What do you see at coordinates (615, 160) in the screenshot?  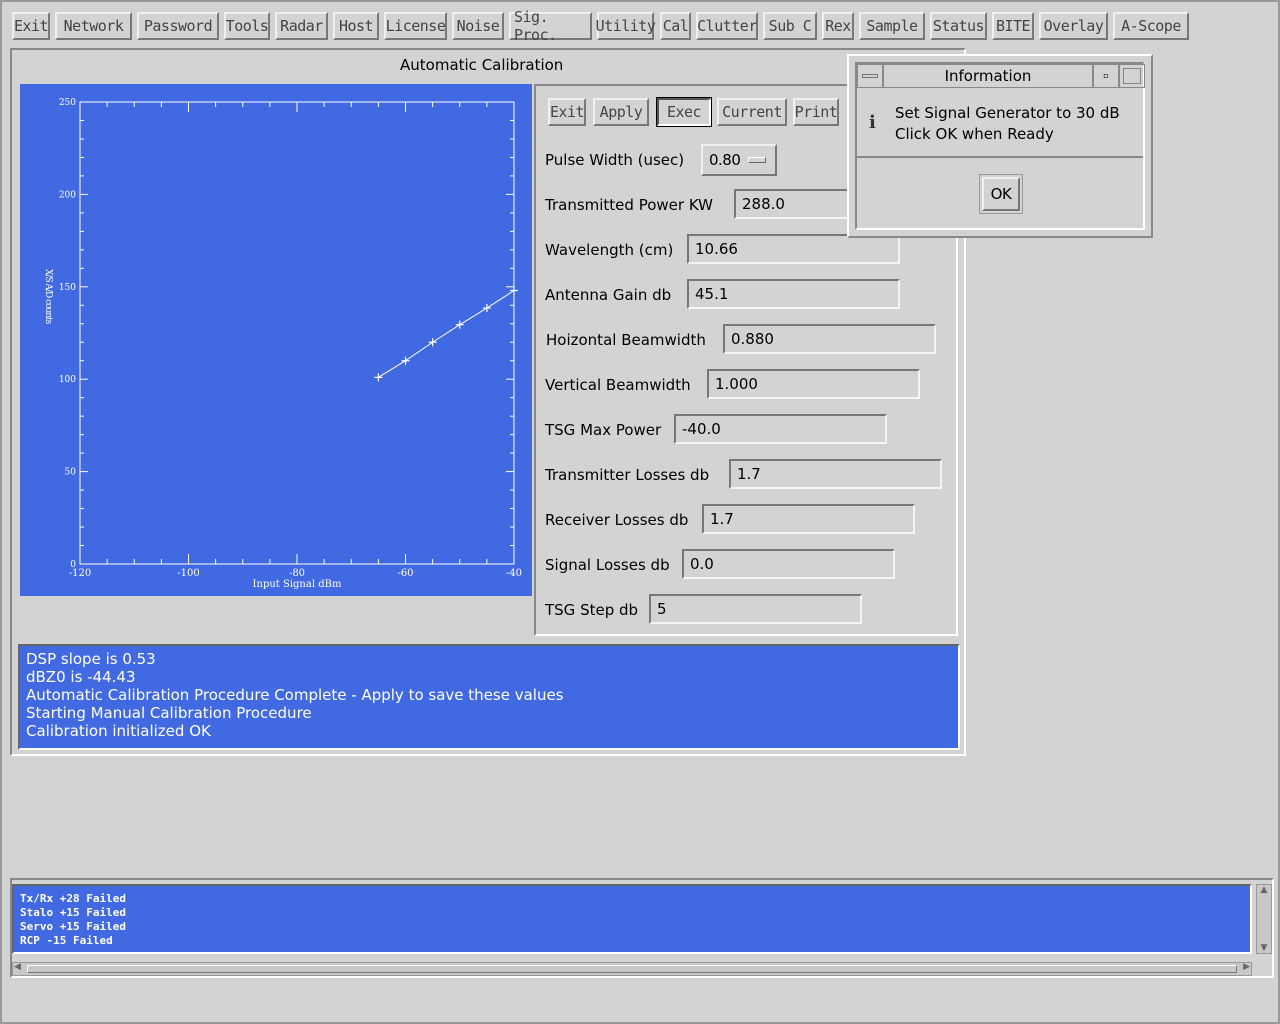 I see `pulse-width-label: Pulse Width (usec)` at bounding box center [615, 160].